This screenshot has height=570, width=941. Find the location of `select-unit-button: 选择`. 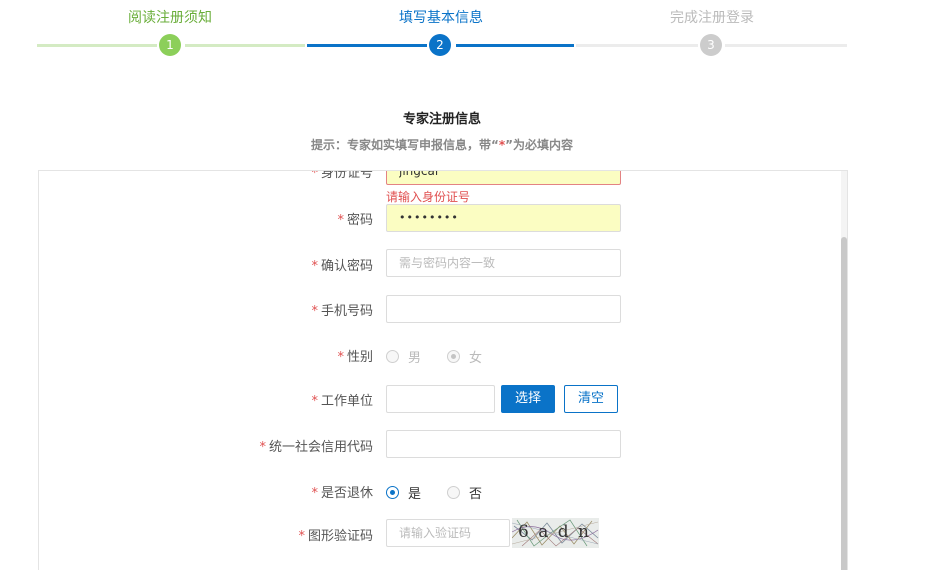

select-unit-button: 选择 is located at coordinates (528, 399).